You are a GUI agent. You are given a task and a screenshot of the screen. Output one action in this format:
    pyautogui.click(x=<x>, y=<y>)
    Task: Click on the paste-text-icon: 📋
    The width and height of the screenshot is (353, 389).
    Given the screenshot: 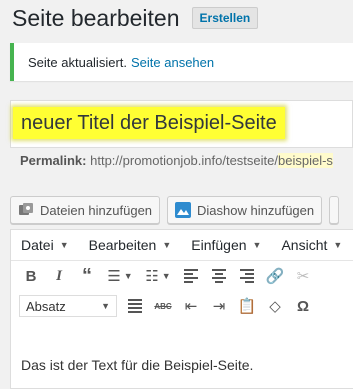 What is the action you would take?
    pyautogui.click(x=247, y=306)
    